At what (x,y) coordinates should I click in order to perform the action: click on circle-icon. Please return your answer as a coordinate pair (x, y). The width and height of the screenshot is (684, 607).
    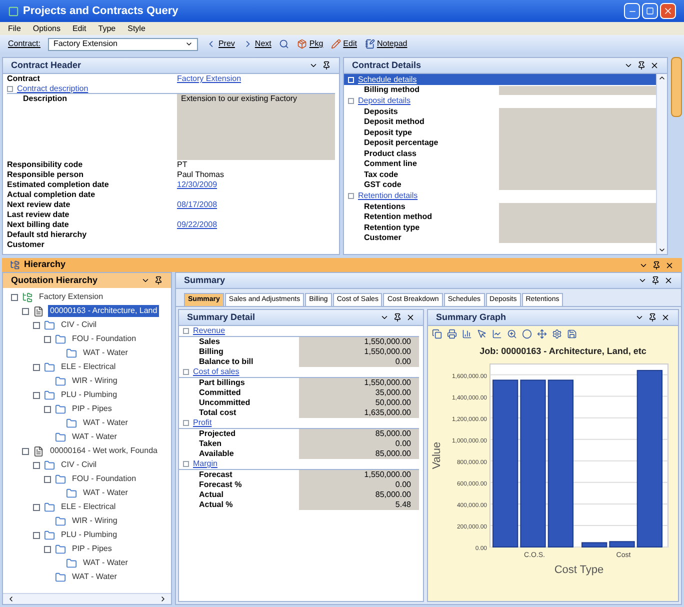
    Looking at the image, I should click on (527, 334).